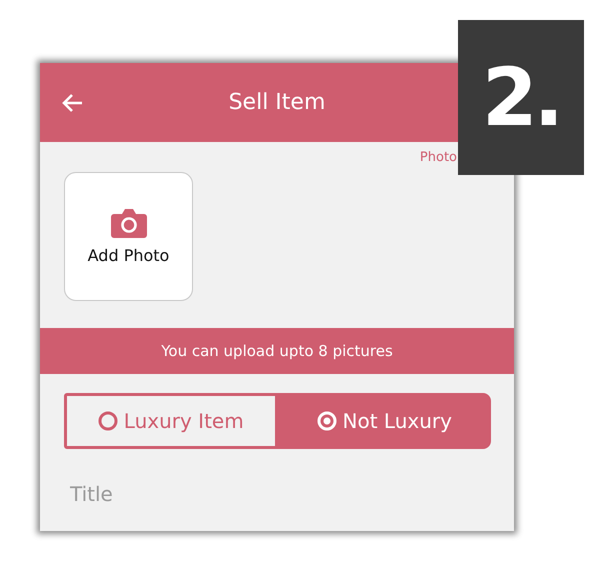 This screenshot has height=565, width=604. Describe the element at coordinates (108, 421) in the screenshot. I see `radio-off-icon` at that location.